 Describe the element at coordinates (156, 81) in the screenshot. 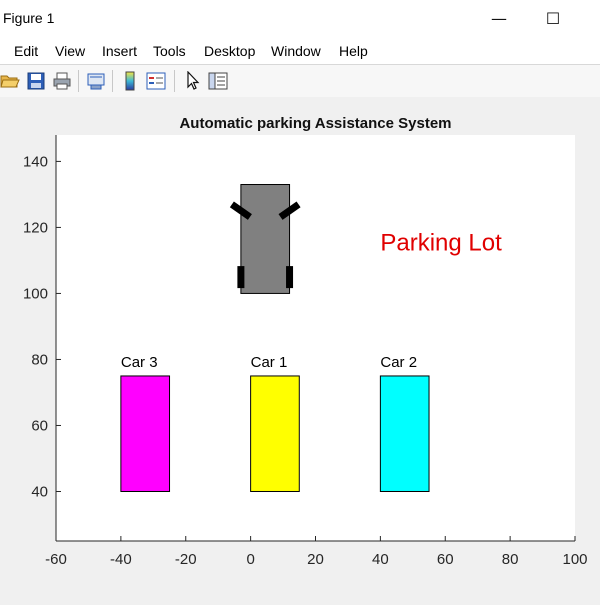

I see `legend-icon` at that location.